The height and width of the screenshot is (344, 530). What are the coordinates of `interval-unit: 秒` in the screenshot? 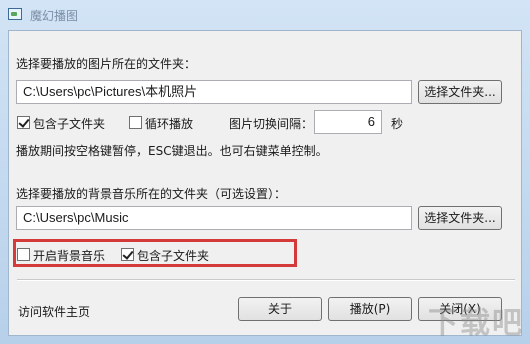 It's located at (397, 124).